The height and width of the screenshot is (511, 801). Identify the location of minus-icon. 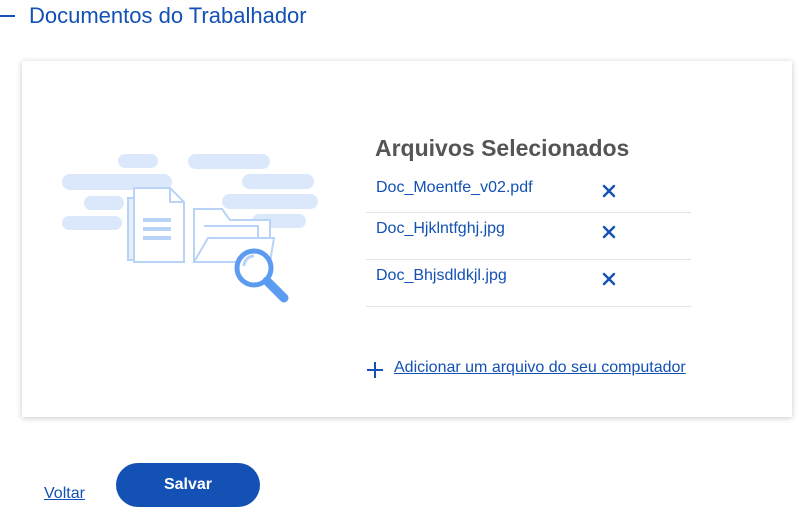
(8, 16).